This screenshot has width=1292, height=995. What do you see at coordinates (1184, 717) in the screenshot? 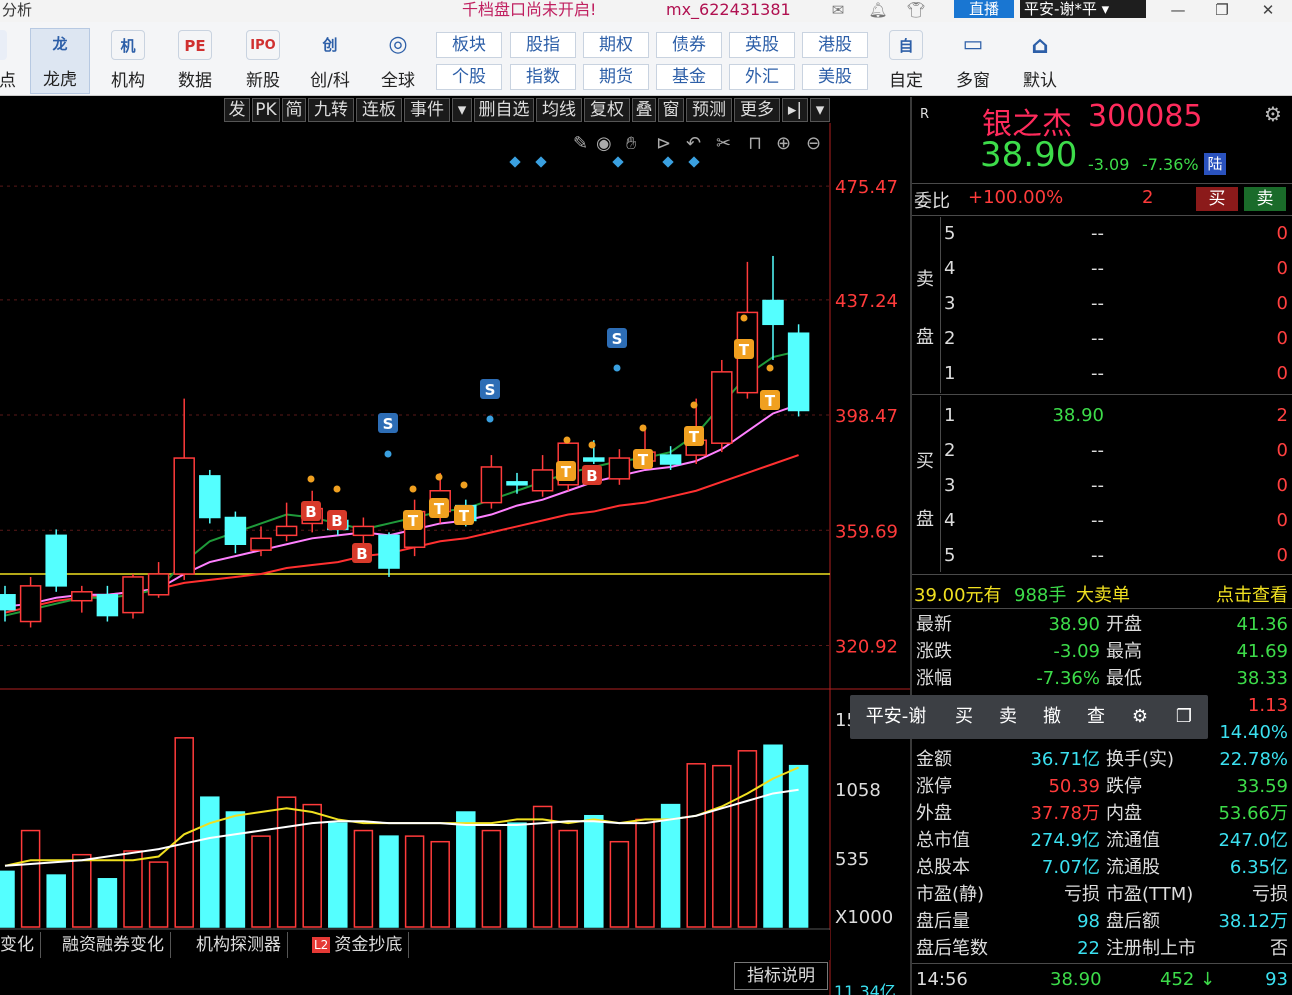
I see `window-icon: ❐` at bounding box center [1184, 717].